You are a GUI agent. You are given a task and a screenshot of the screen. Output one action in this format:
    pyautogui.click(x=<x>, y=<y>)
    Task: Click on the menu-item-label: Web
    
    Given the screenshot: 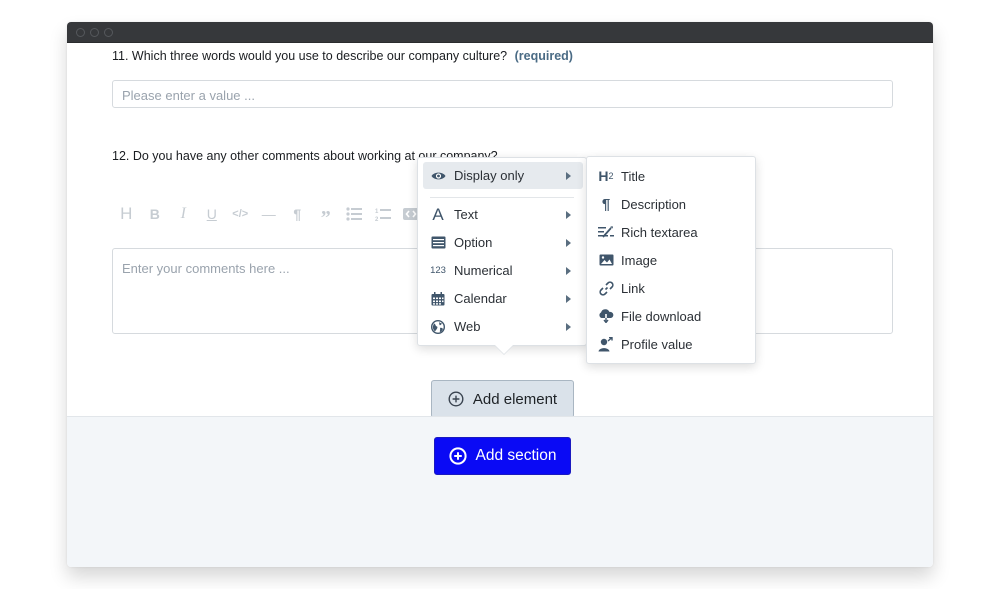 What is the action you would take?
    pyautogui.click(x=467, y=326)
    